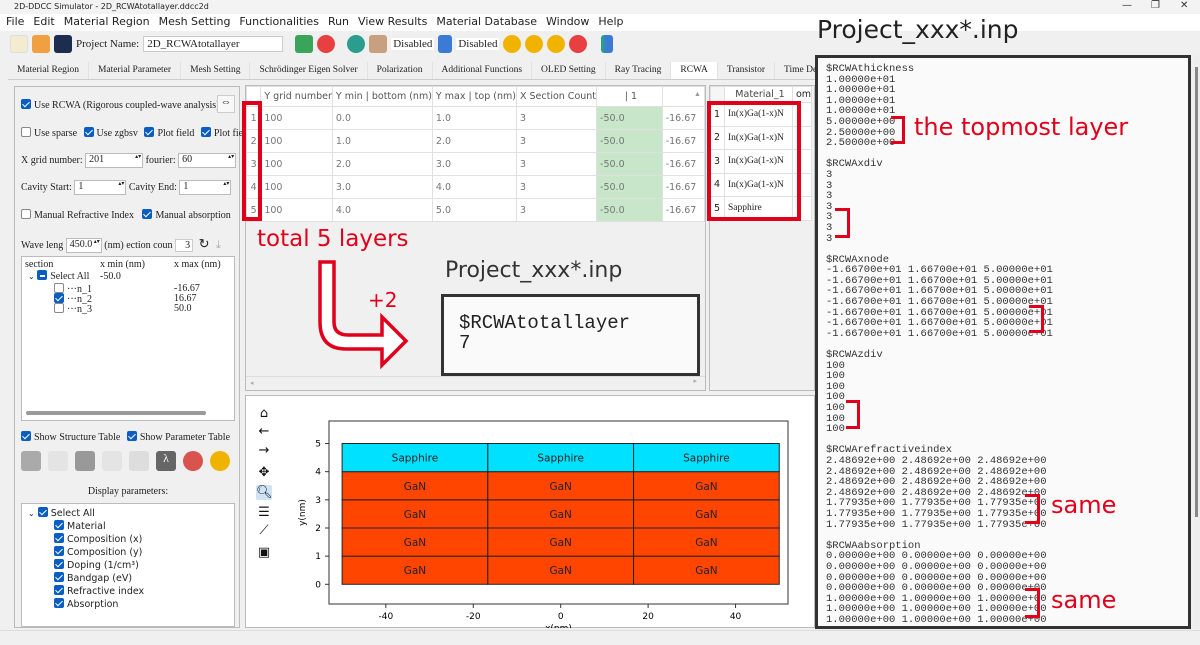 This screenshot has height=645, width=1200. Describe the element at coordinates (86, 604) in the screenshot. I see `display-param-item: Absorption` at that location.